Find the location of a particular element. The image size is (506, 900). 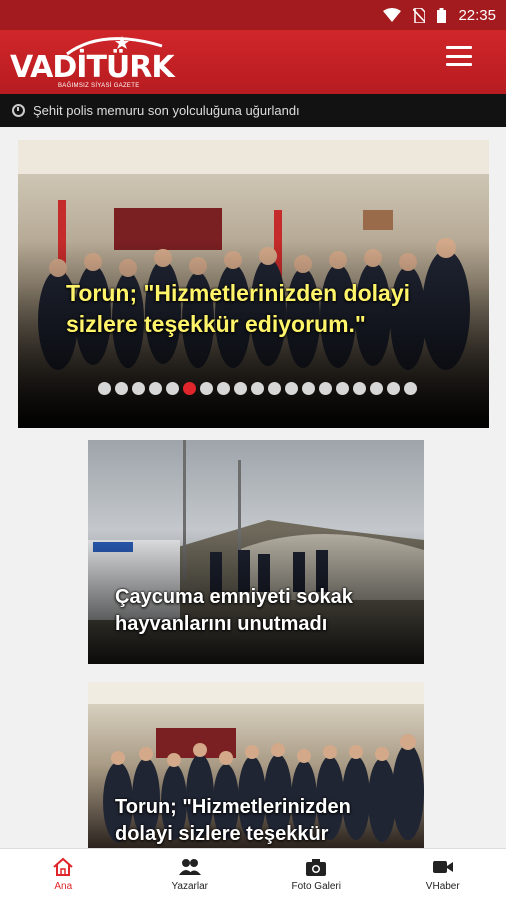

nav-item-foto-galeri: Foto Galeri is located at coordinates (316, 874).